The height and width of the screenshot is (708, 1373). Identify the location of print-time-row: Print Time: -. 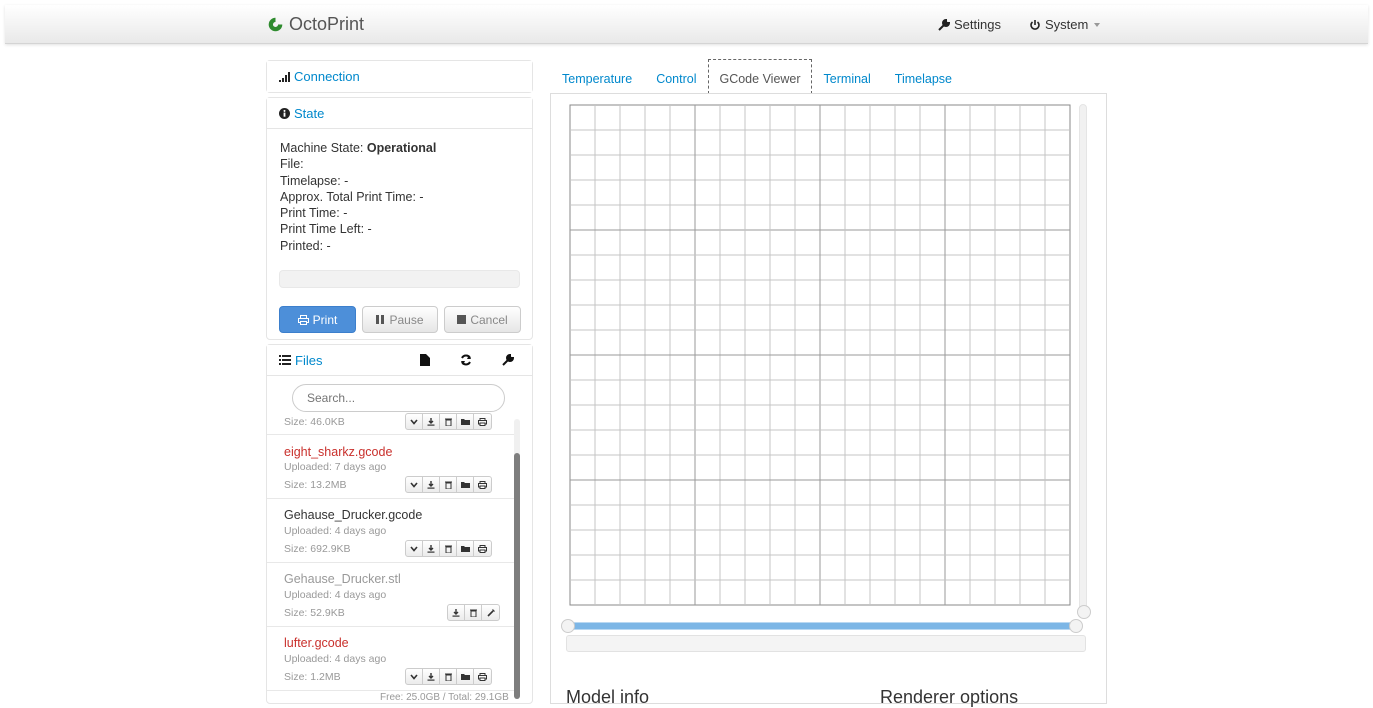
(314, 213).